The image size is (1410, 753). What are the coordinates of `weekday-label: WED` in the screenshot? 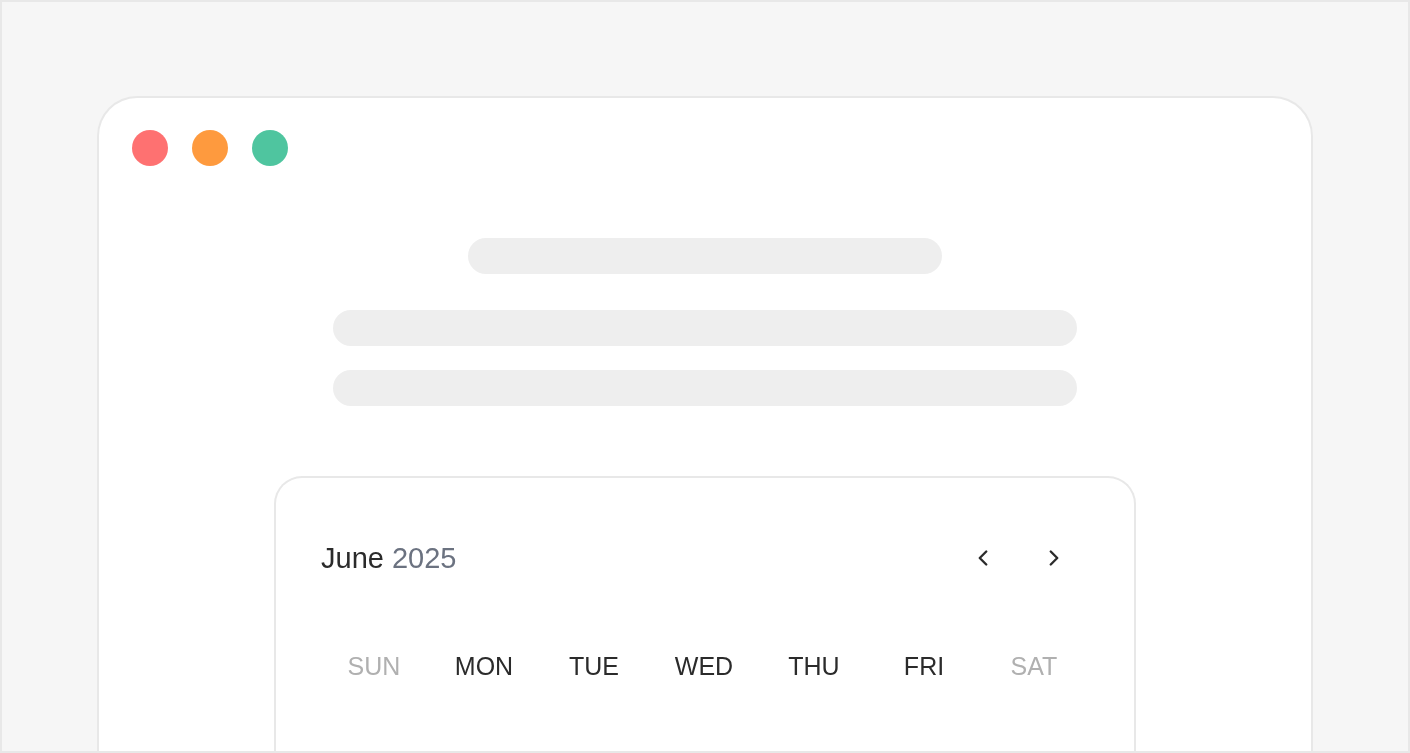 It's located at (704, 666).